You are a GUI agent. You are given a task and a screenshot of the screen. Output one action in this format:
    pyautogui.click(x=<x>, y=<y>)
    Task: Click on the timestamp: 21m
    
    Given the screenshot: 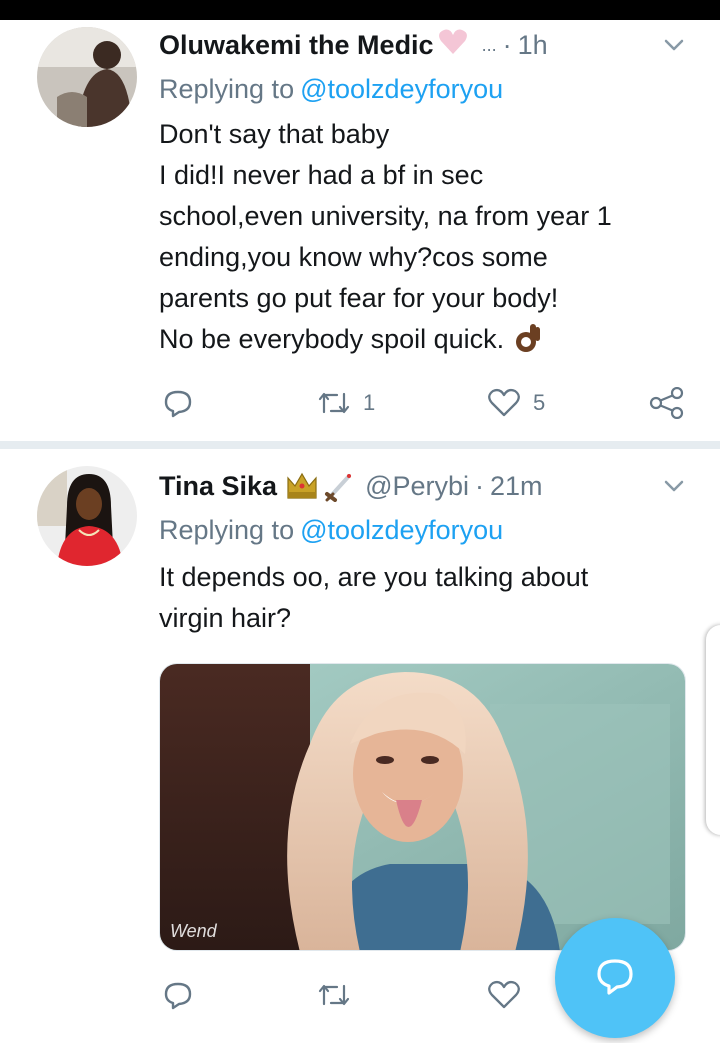 What is the action you would take?
    pyautogui.click(x=516, y=485)
    